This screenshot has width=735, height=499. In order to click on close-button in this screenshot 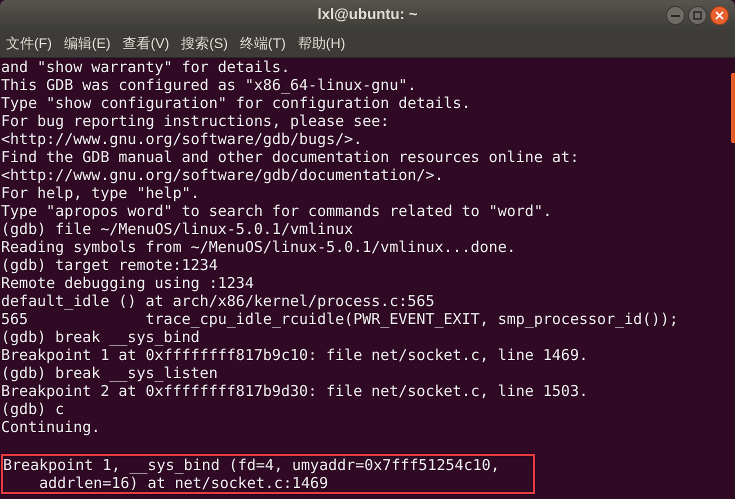, I will do `click(719, 15)`.